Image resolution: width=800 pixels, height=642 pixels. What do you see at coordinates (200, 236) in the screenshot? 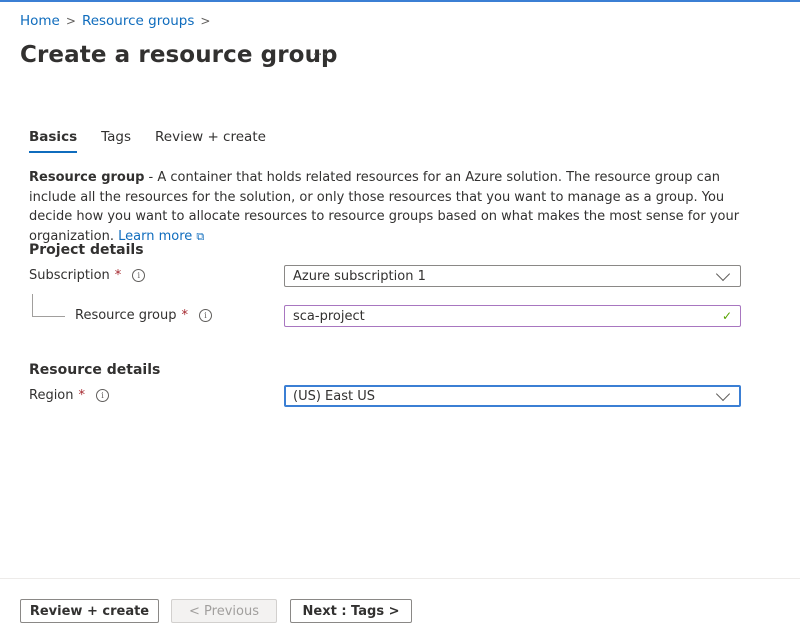
I see `external-link-icon: ⧉` at bounding box center [200, 236].